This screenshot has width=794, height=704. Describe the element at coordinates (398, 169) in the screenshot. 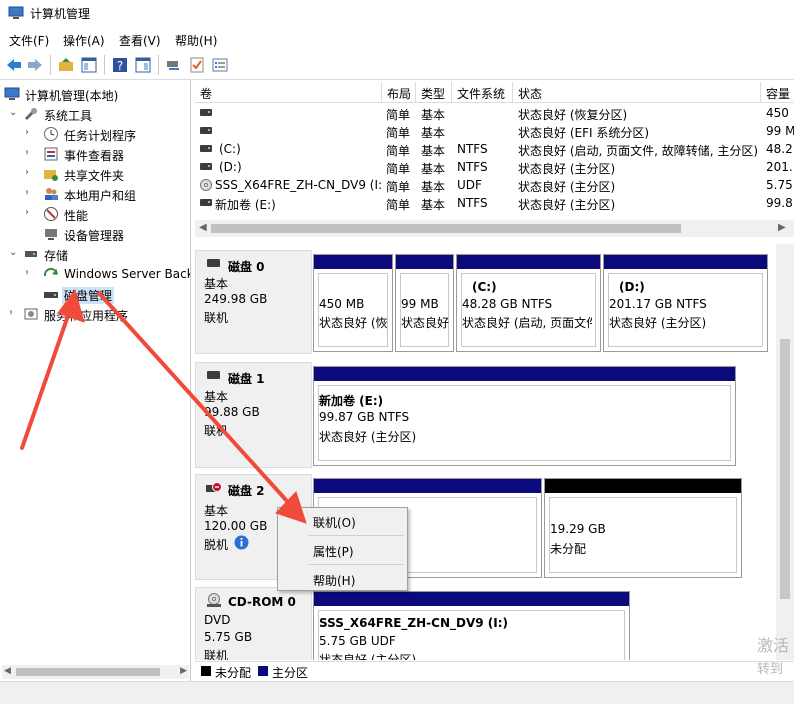

I see `cell-layout: 简单` at that location.